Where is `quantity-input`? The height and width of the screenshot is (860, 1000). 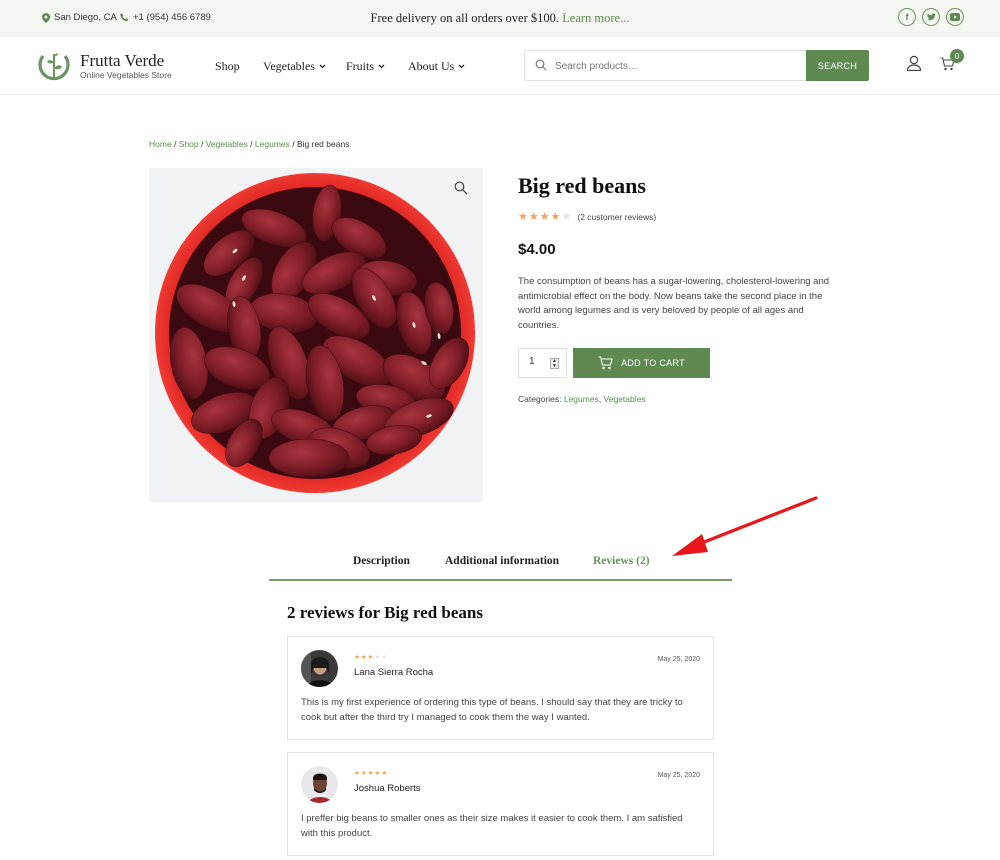 quantity-input is located at coordinates (538, 361).